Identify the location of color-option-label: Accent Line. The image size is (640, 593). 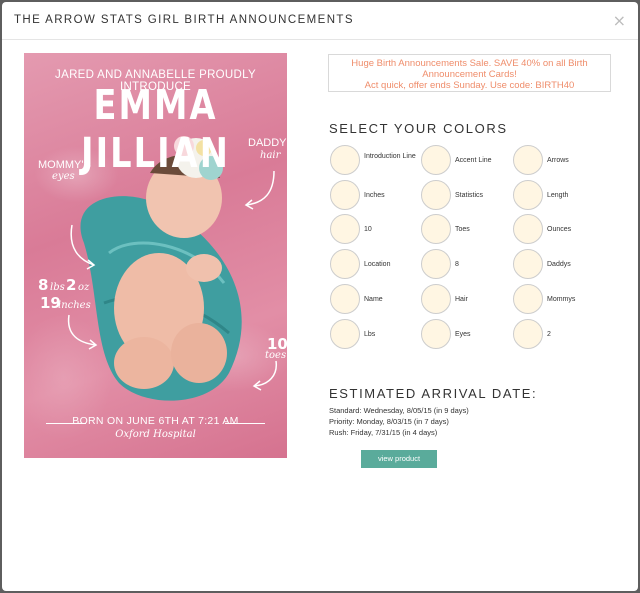
(473, 160).